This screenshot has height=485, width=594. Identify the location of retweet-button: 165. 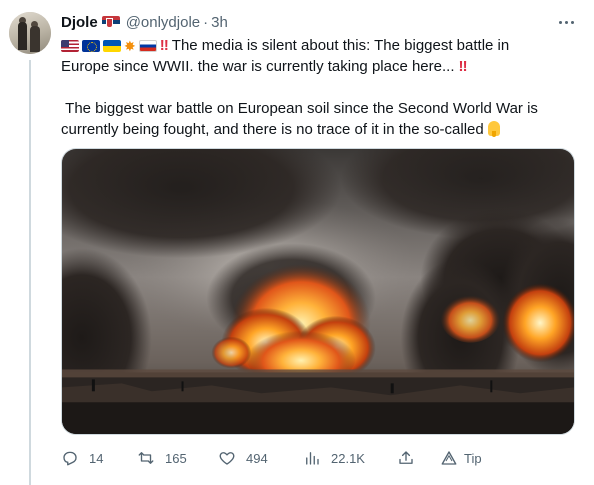
(162, 458).